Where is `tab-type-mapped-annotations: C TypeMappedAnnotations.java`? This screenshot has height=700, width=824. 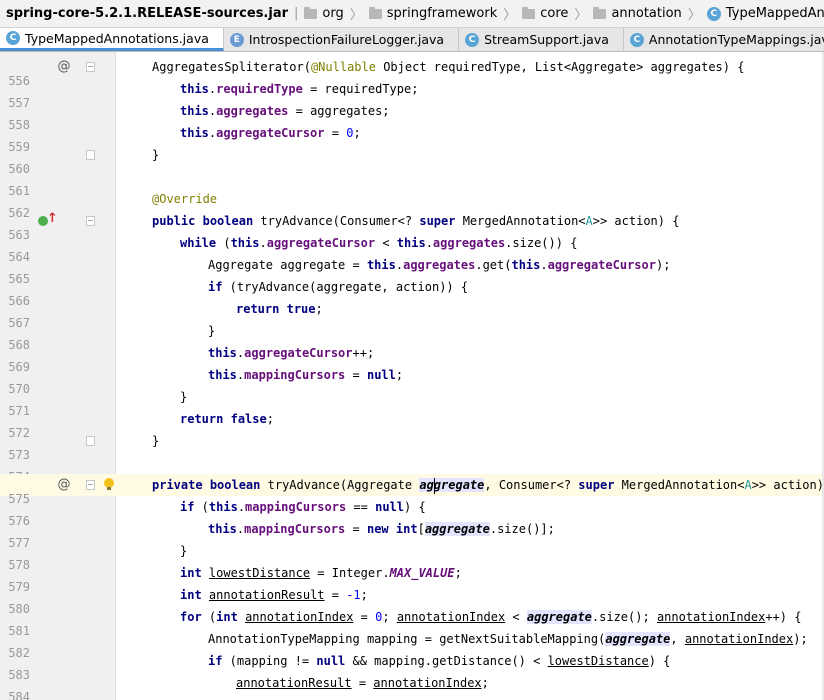 tab-type-mapped-annotations: C TypeMappedAnnotations.java is located at coordinates (112, 39).